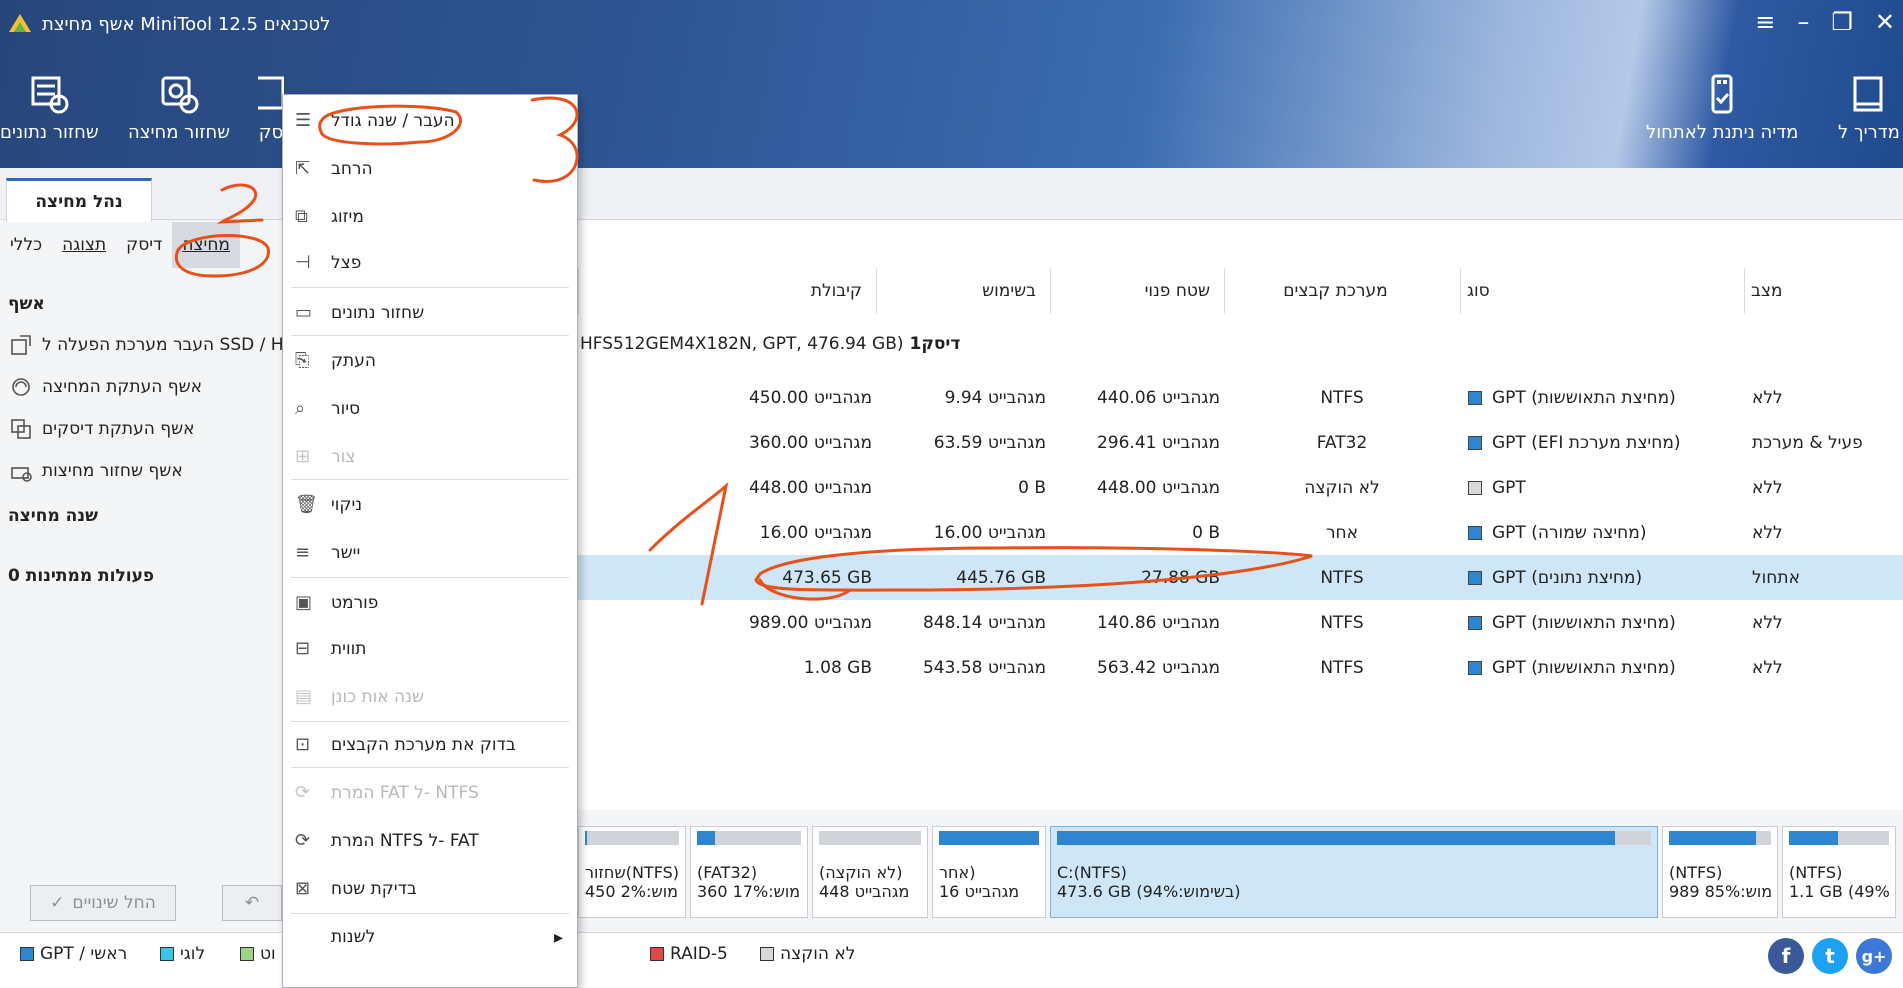 Image resolution: width=1903 pixels, height=988 pixels. What do you see at coordinates (632, 872) in the screenshot?
I see `disk-map-block: שחזור(NTFS)450 2%:שימוש` at bounding box center [632, 872].